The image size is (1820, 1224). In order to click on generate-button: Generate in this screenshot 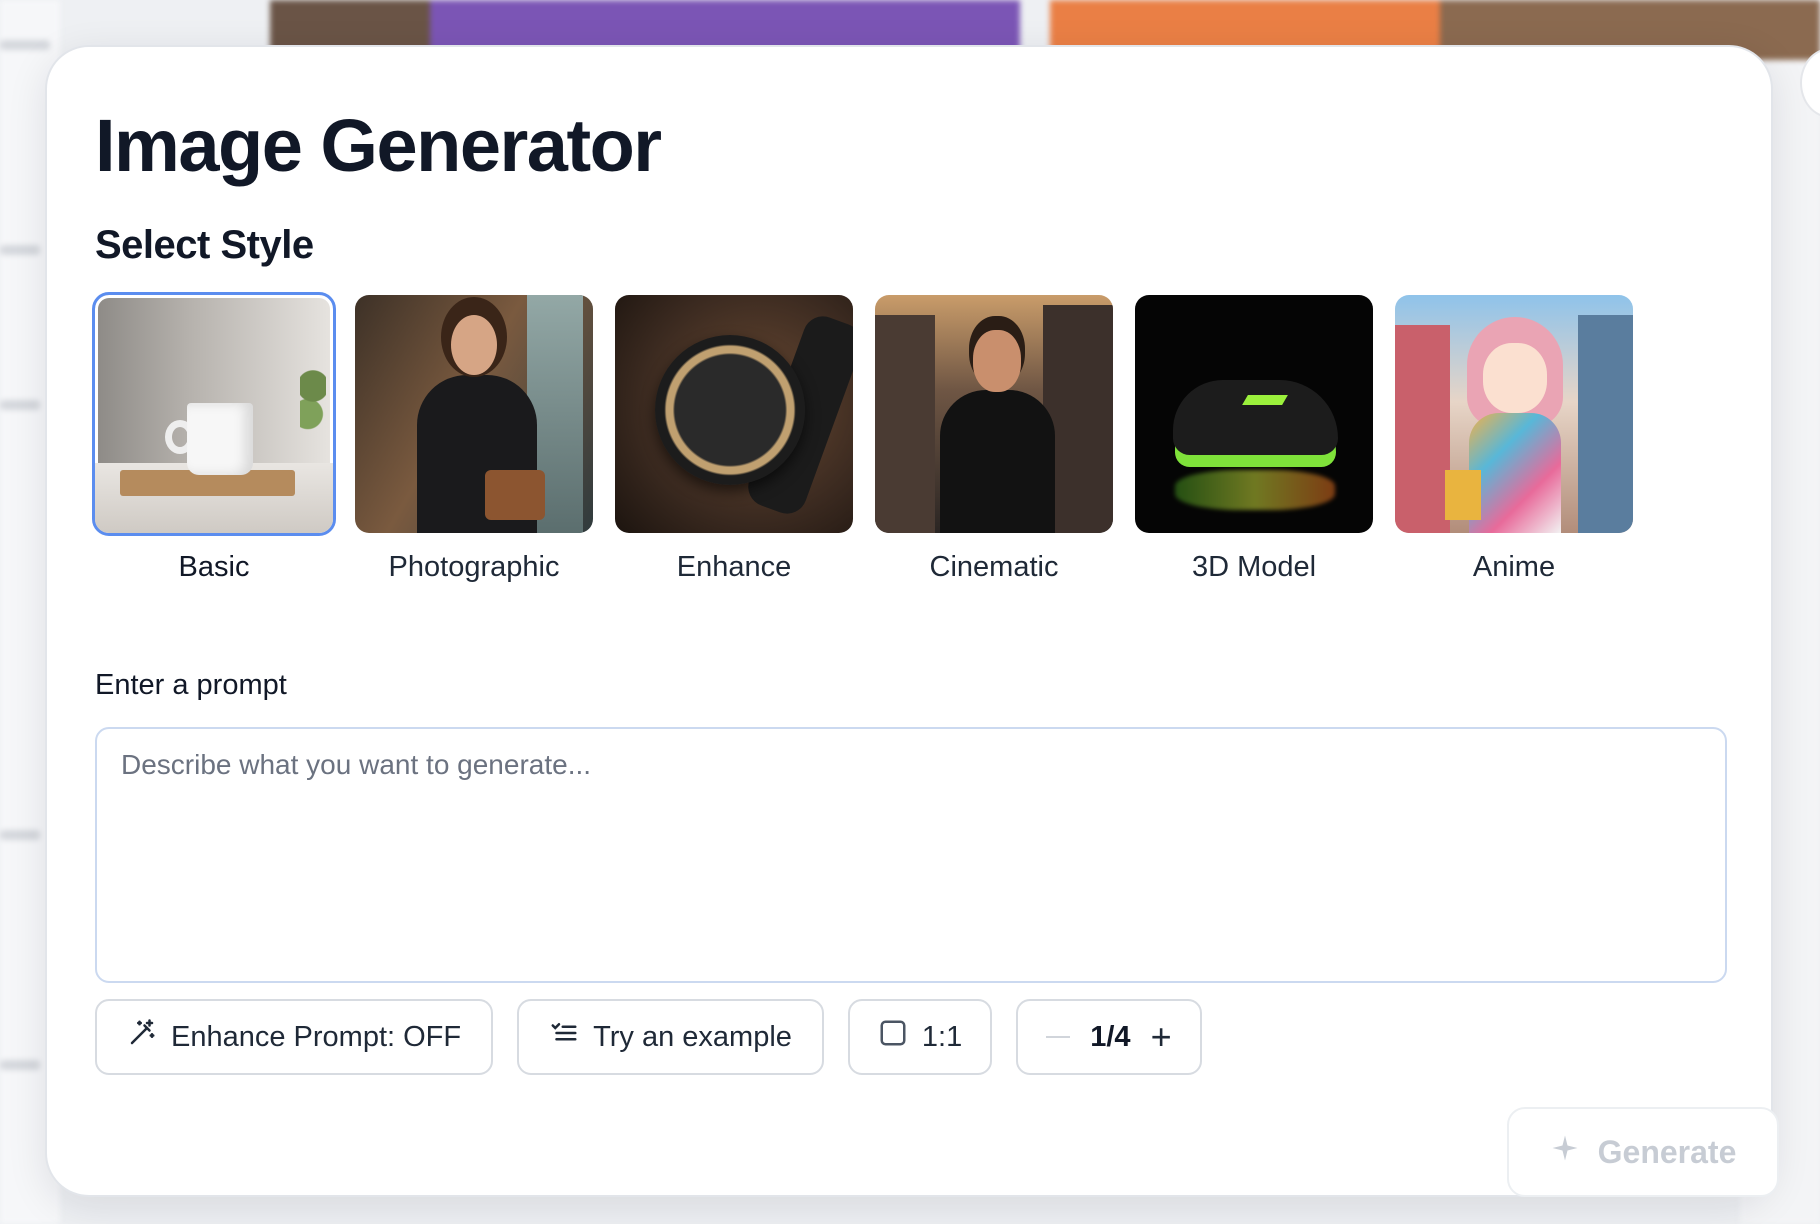, I will do `click(1643, 1152)`.